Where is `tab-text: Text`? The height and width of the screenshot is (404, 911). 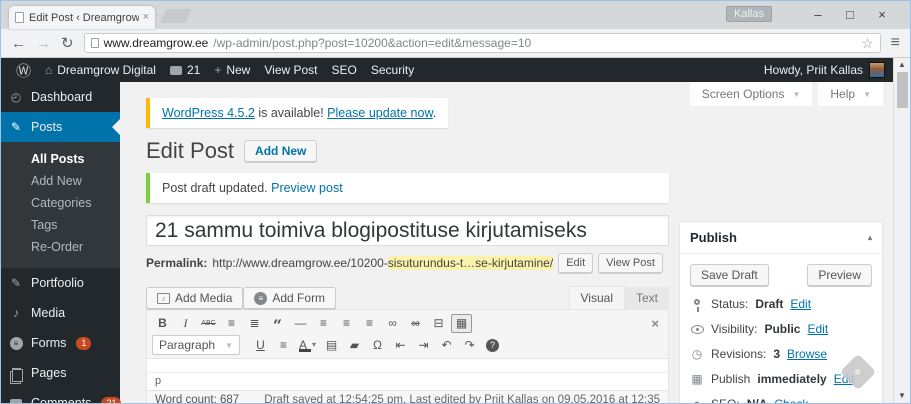 tab-text: Text is located at coordinates (646, 298).